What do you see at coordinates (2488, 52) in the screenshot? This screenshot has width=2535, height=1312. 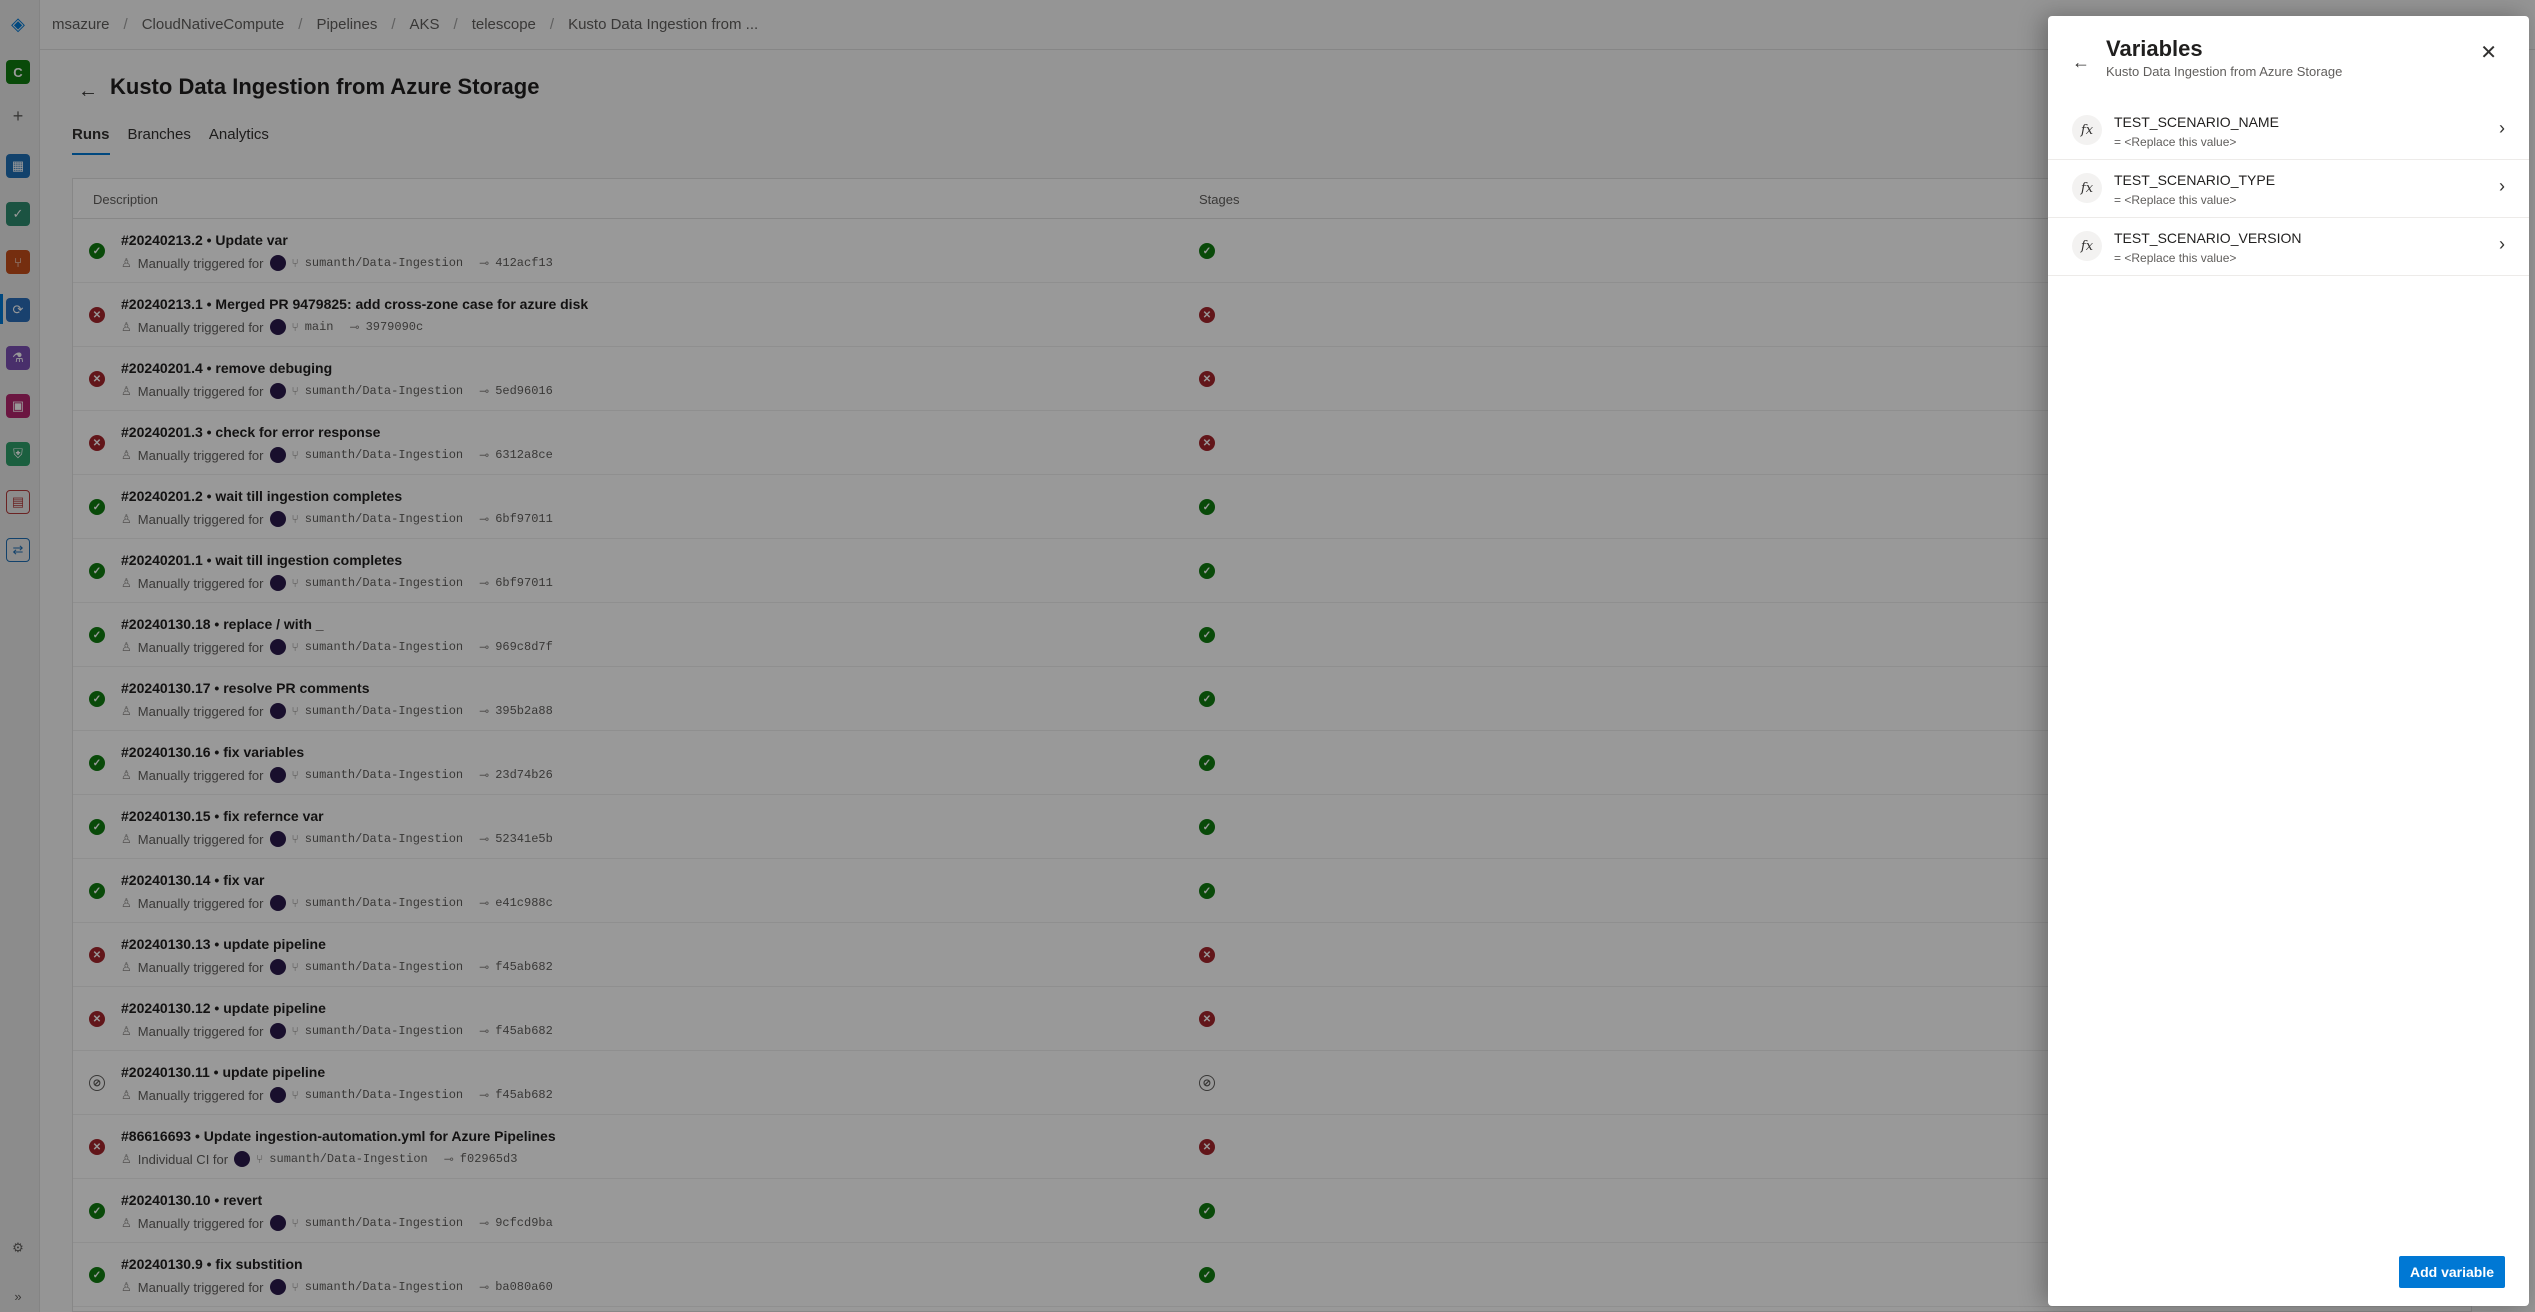 I see `close-icon: ✕` at bounding box center [2488, 52].